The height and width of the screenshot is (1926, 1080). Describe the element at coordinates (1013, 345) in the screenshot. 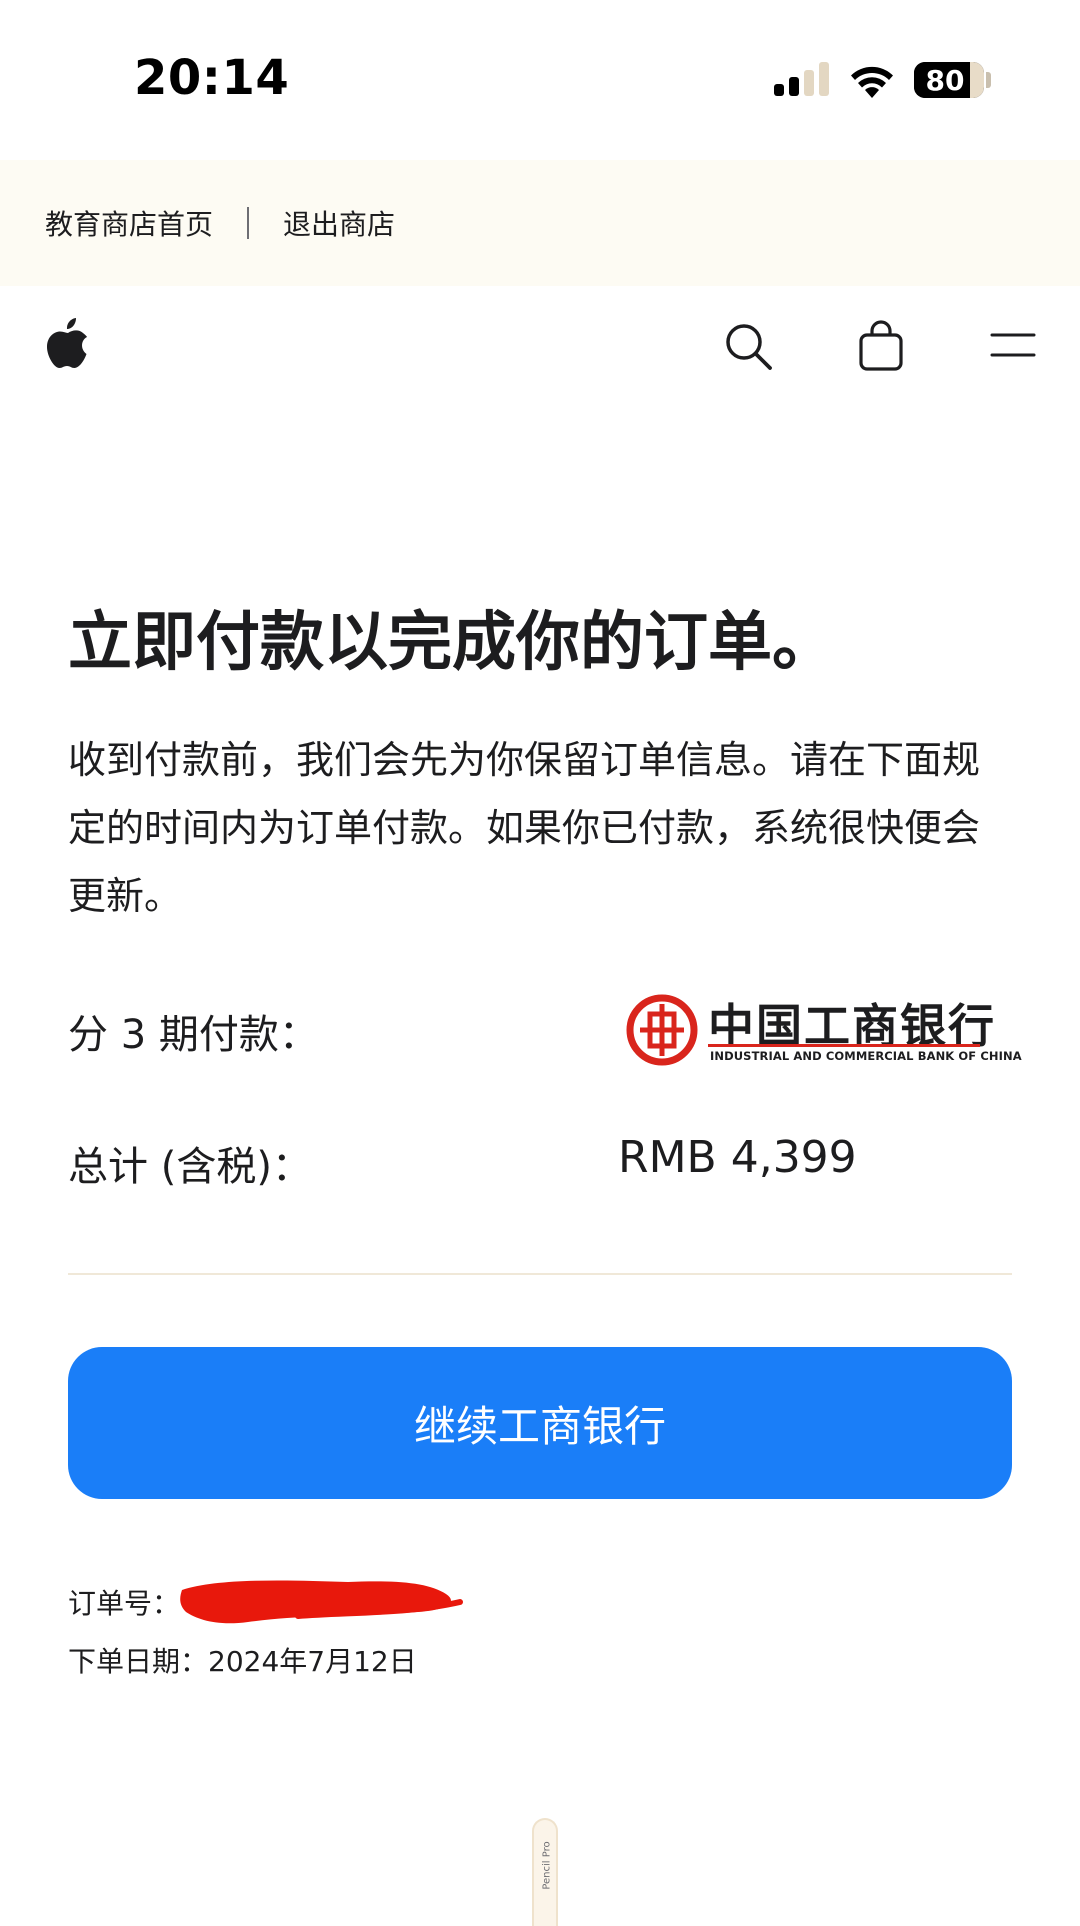

I see `menu-icon` at that location.